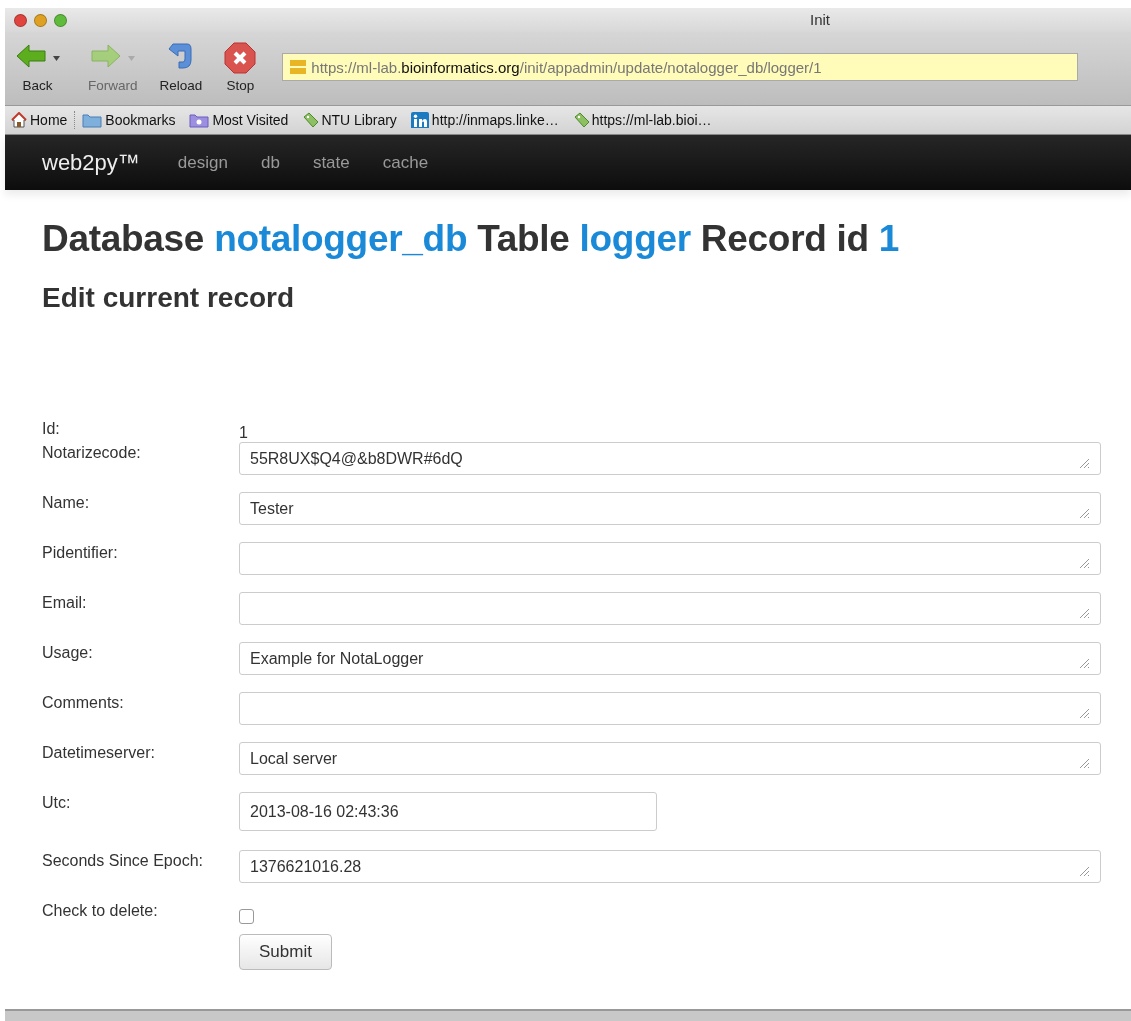 The height and width of the screenshot is (1021, 1131). Describe the element at coordinates (240, 58) in the screenshot. I see `stop-icon` at that location.